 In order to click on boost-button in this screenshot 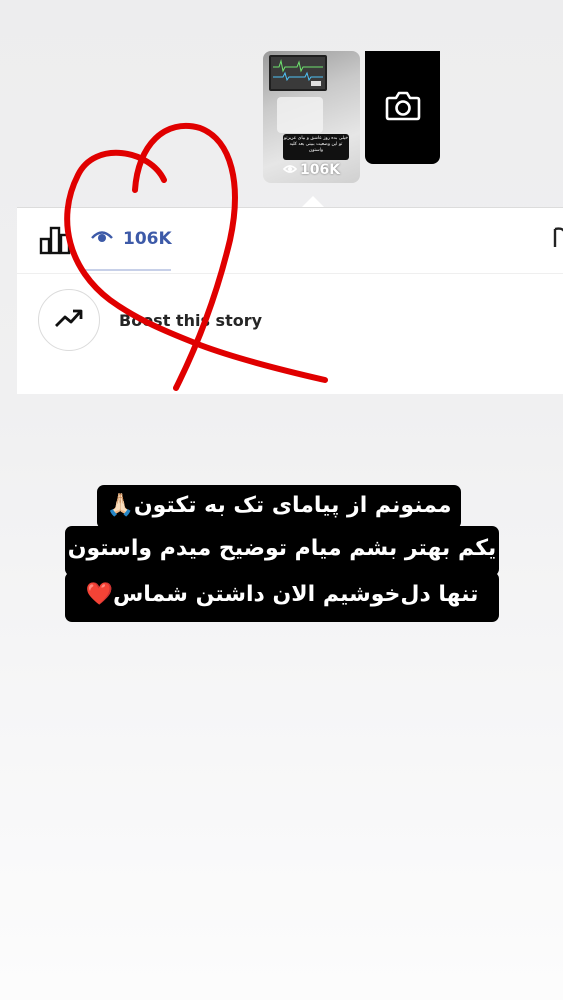, I will do `click(69, 320)`.